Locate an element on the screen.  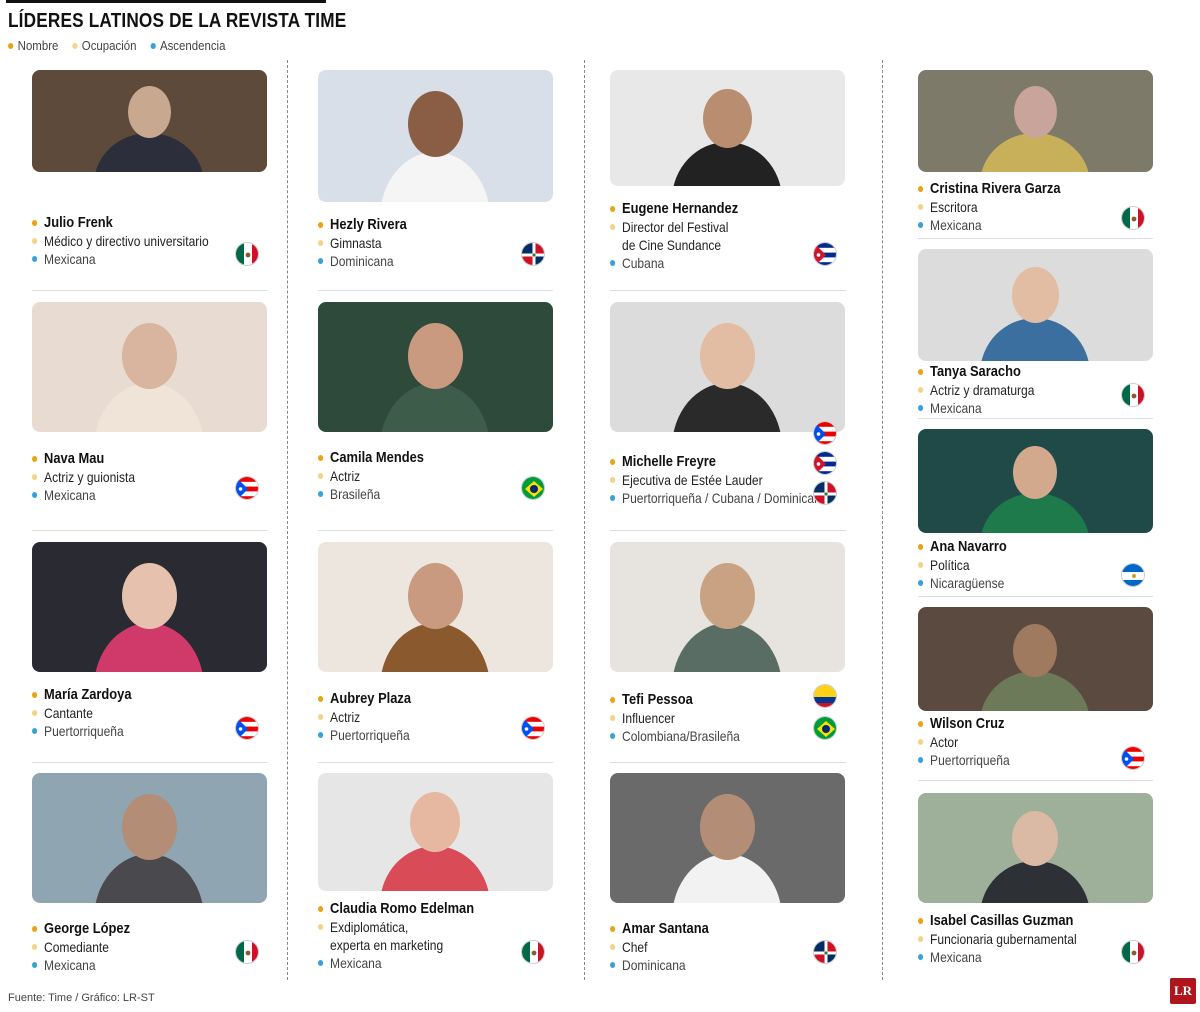
legend: Nombre Ocupación Ascendencia is located at coordinates (122, 45).